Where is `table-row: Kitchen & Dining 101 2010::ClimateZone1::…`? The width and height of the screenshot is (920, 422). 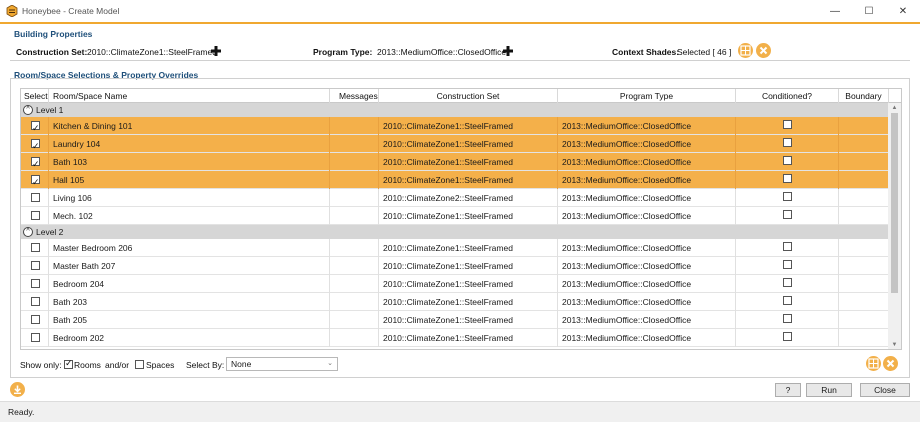
table-row: Kitchen & Dining 101 2010::ClimateZone1::… is located at coordinates (455, 126).